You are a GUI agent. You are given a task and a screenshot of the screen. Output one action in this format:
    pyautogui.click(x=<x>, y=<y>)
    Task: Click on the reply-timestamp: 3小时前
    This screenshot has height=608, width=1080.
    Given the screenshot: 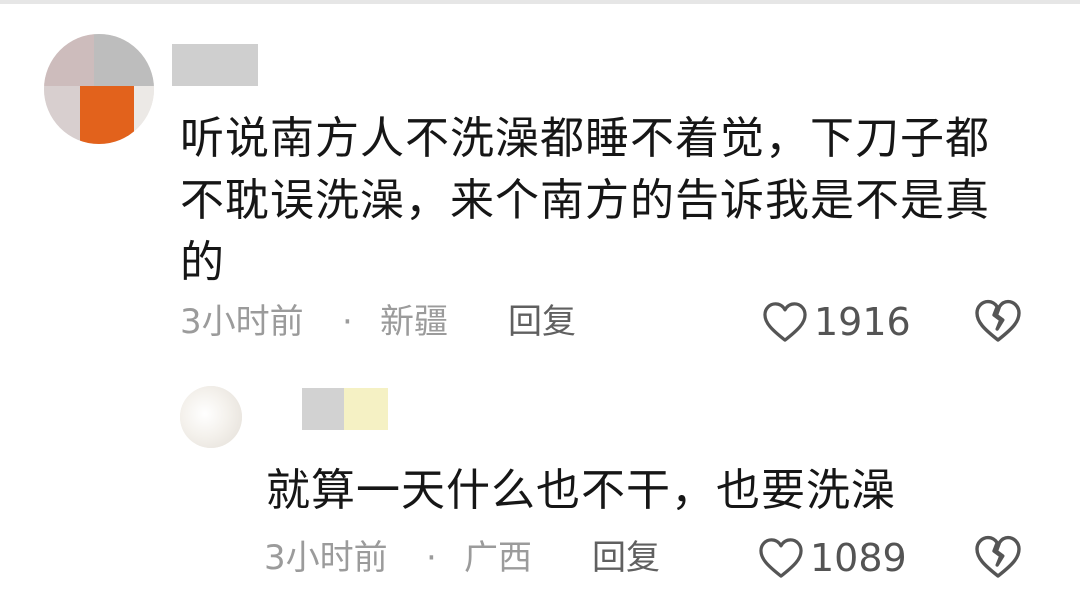 What is the action you would take?
    pyautogui.click(x=326, y=558)
    